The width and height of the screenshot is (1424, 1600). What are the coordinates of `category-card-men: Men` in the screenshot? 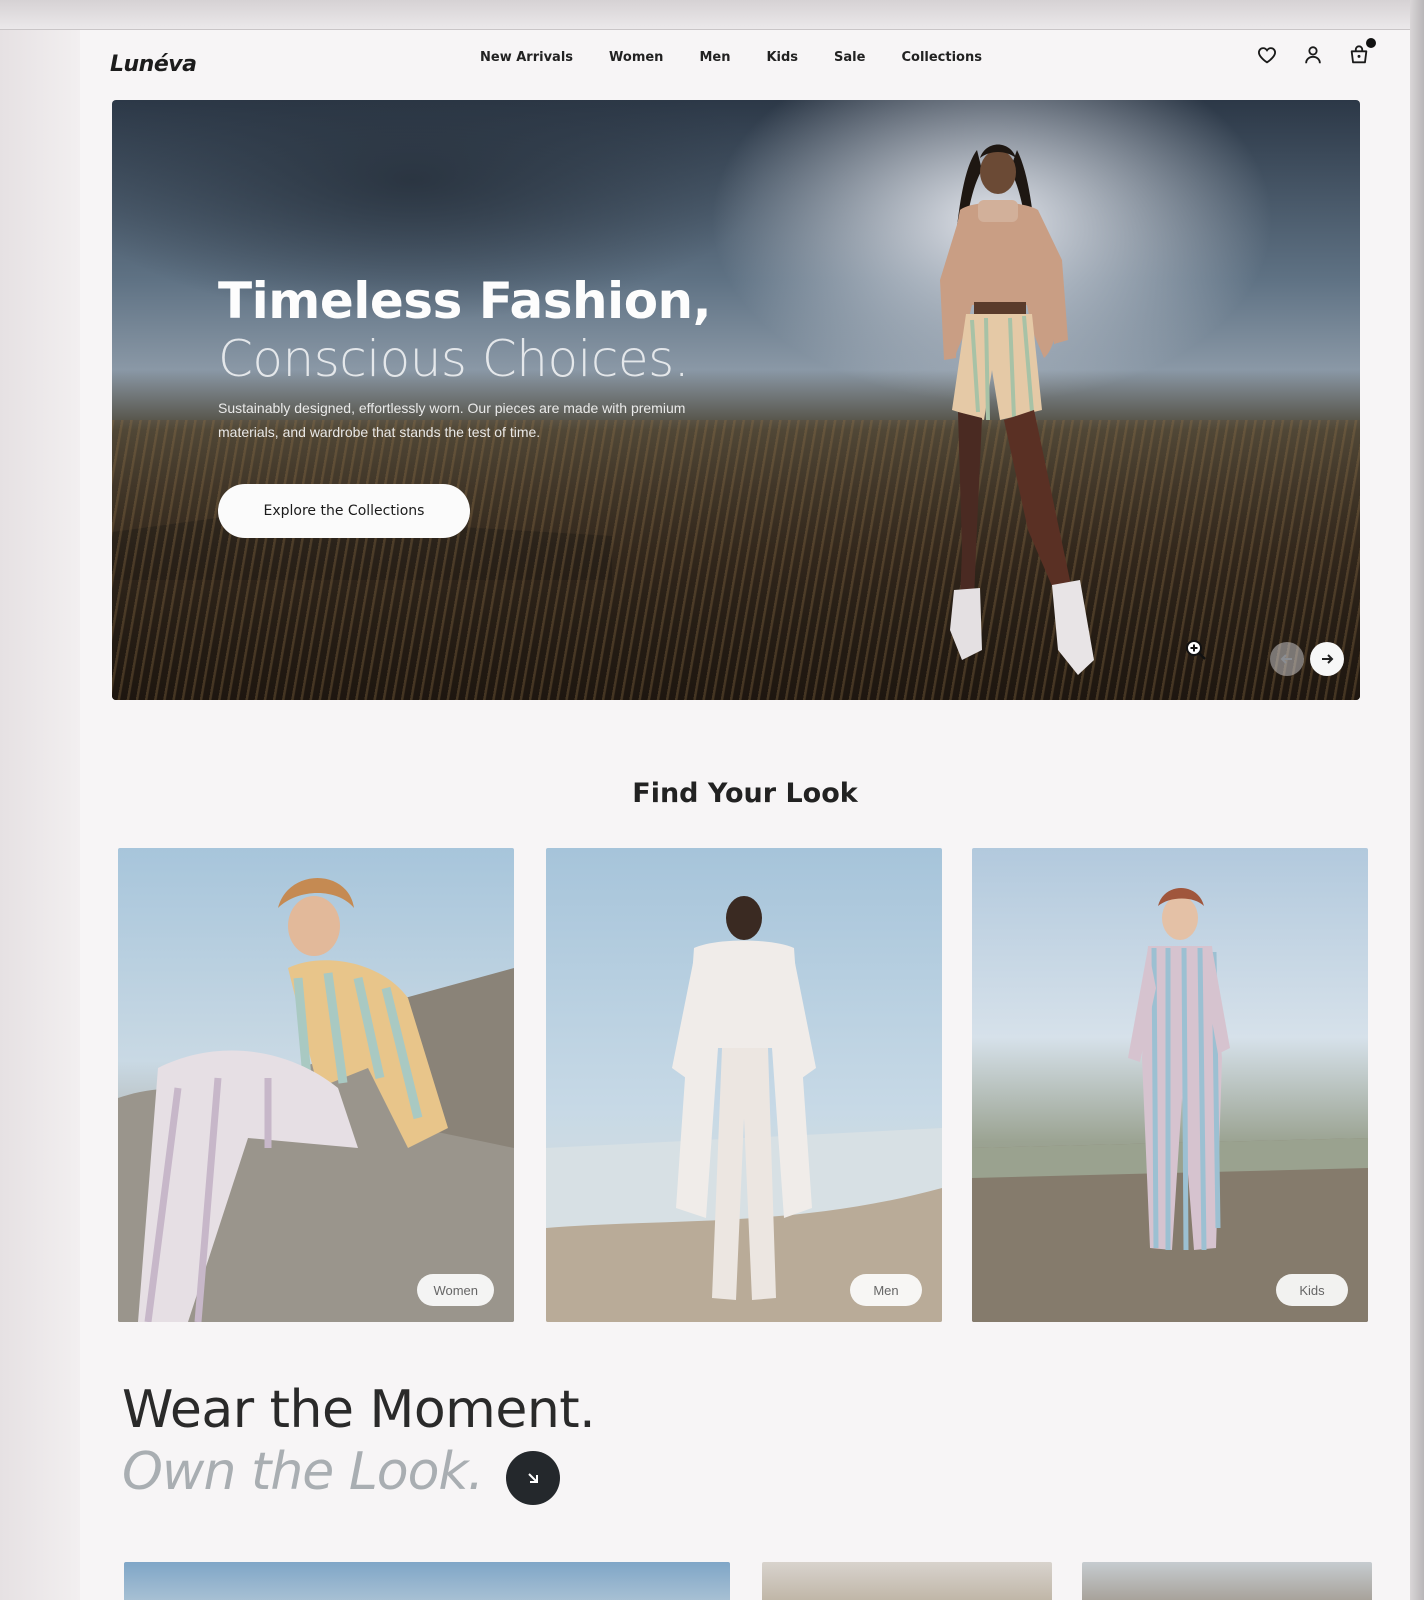 It's located at (744, 1085).